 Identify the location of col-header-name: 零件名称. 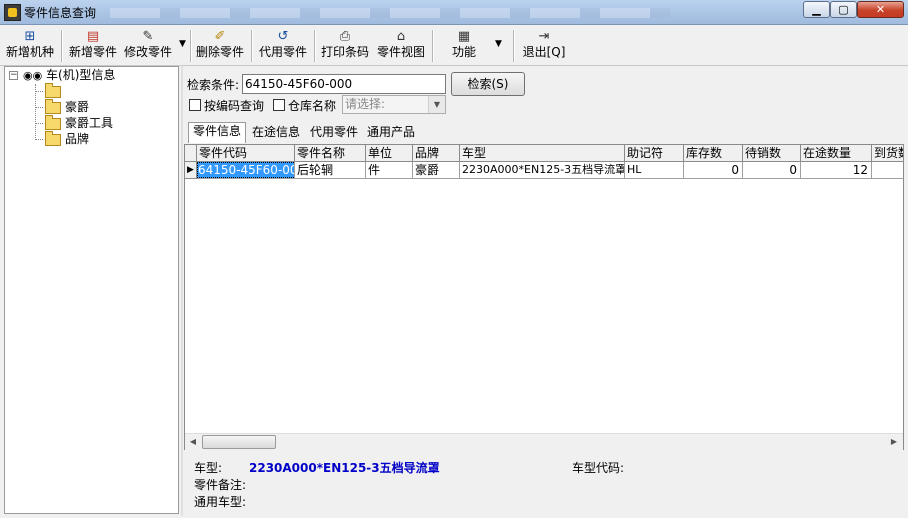
(330, 153).